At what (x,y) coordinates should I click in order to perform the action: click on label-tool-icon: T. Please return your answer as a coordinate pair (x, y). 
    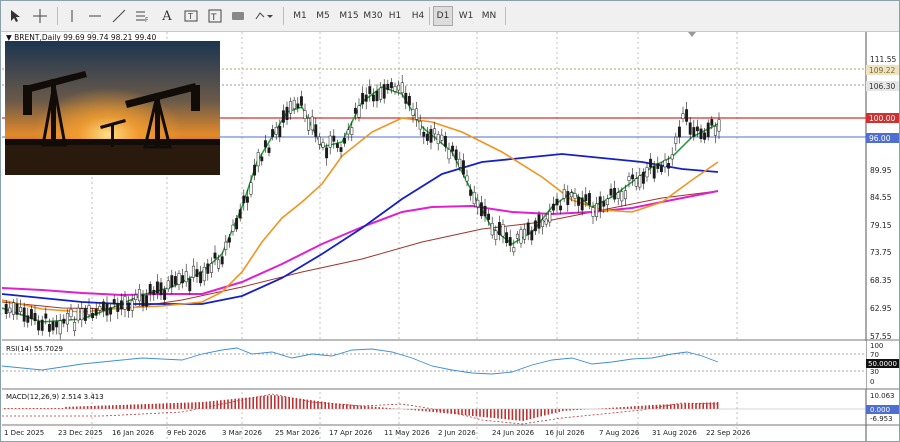
    Looking at the image, I should click on (215, 16).